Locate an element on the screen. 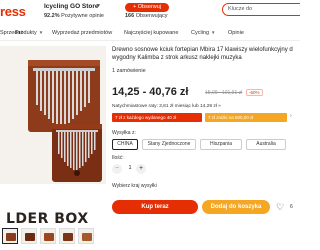 The image size is (320, 250). quantity-stepper: − 1 + is located at coordinates (130, 169).